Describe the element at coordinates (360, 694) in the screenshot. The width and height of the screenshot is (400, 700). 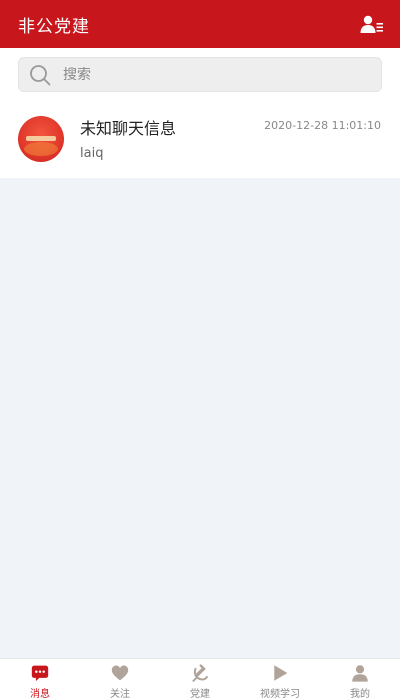
I see `tab-label: 我的` at that location.